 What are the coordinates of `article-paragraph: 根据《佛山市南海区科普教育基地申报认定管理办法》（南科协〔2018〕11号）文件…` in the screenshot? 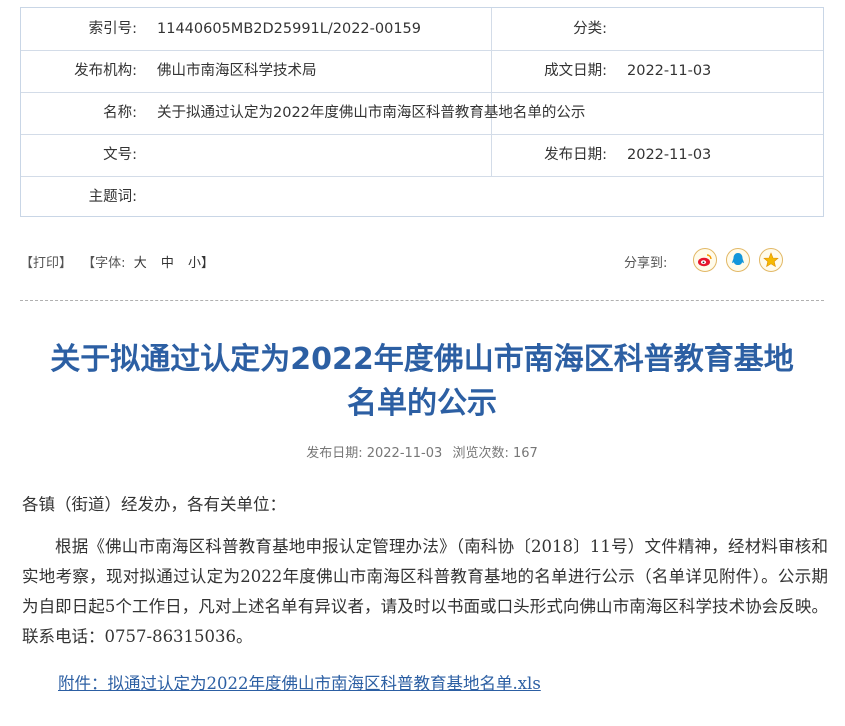 It's located at (425, 591).